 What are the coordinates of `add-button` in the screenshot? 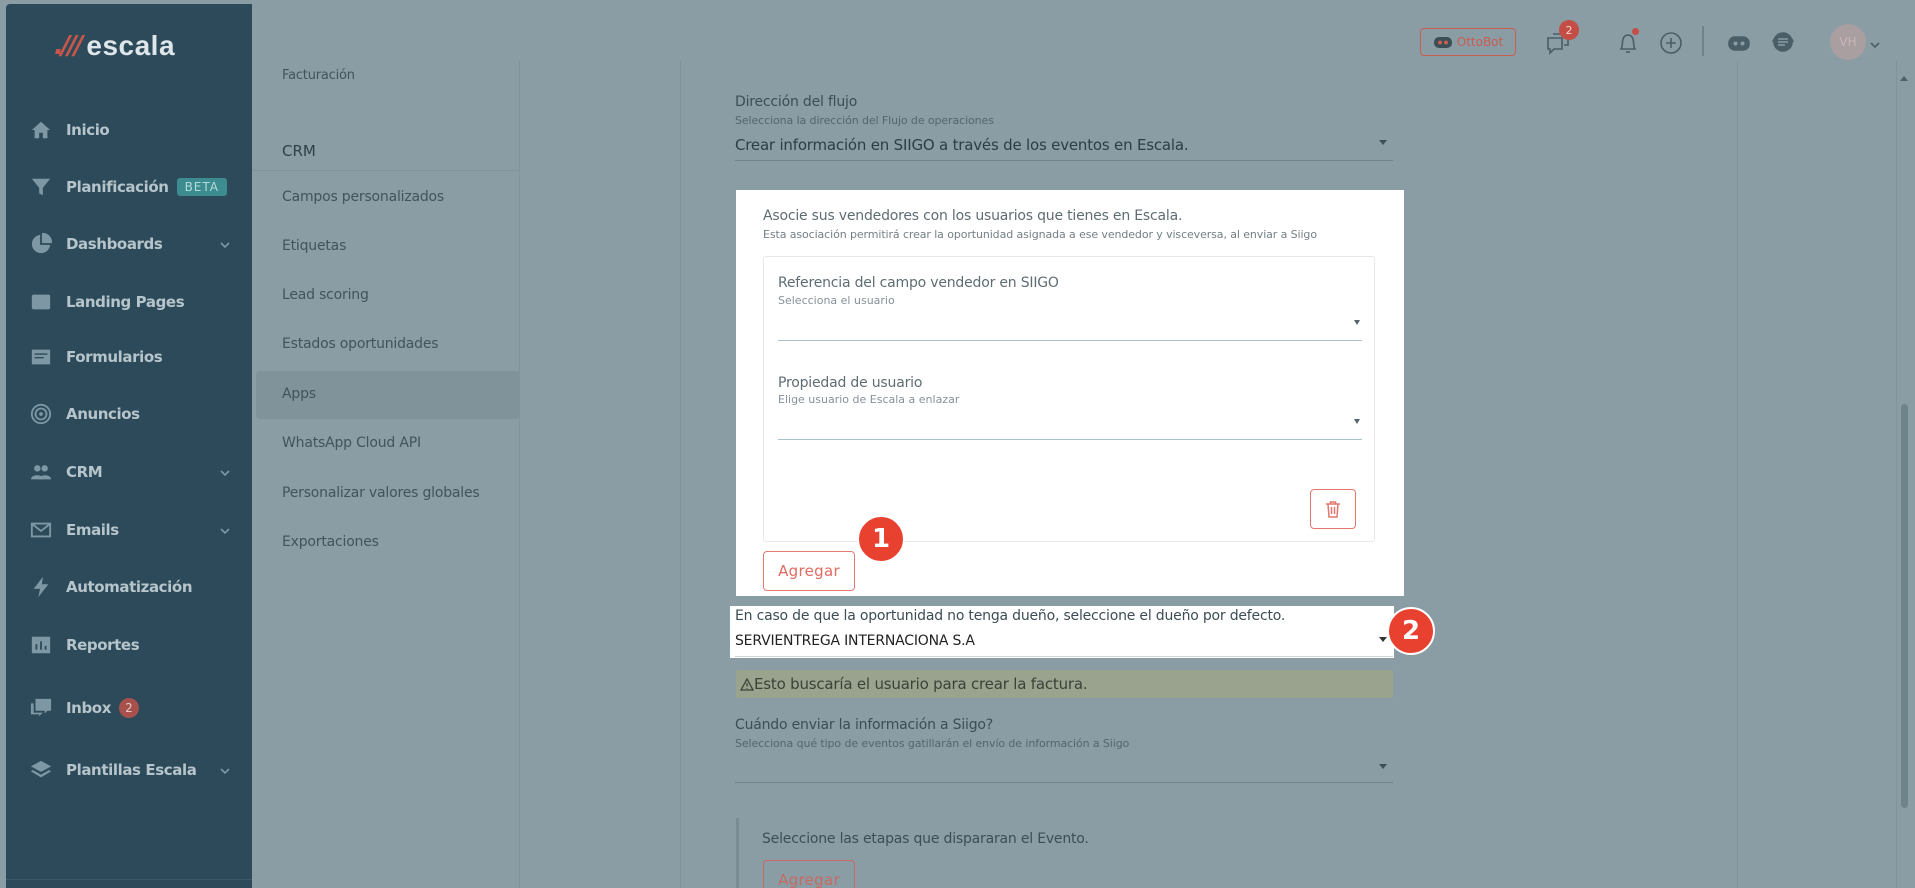 It's located at (1671, 43).